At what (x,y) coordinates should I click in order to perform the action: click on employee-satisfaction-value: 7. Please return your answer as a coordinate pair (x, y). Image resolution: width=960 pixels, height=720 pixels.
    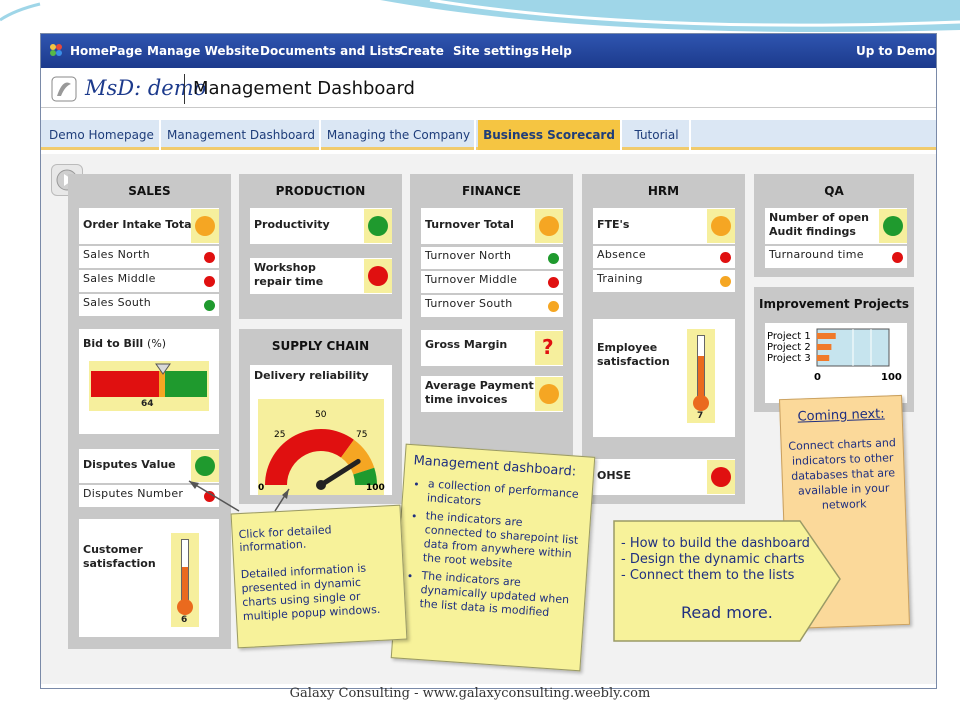
    Looking at the image, I should click on (700, 416).